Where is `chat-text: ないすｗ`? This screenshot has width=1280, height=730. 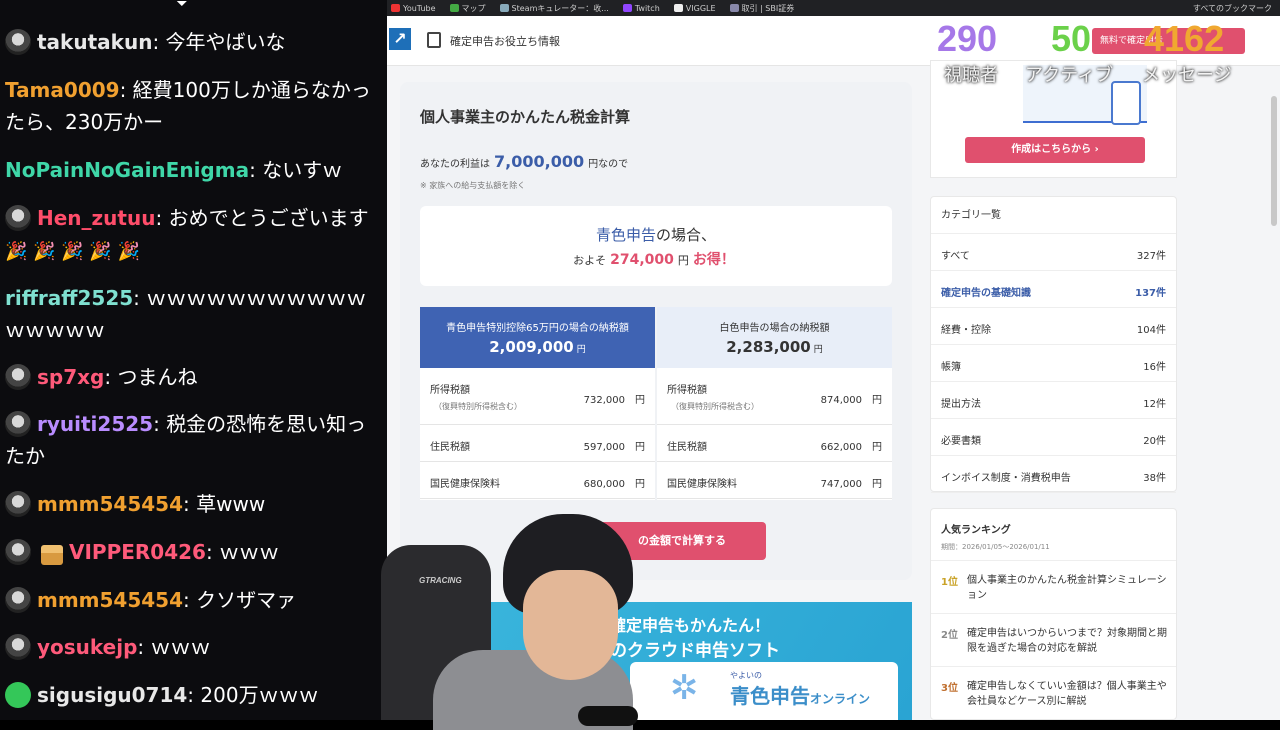 chat-text: ないすｗ is located at coordinates (302, 170).